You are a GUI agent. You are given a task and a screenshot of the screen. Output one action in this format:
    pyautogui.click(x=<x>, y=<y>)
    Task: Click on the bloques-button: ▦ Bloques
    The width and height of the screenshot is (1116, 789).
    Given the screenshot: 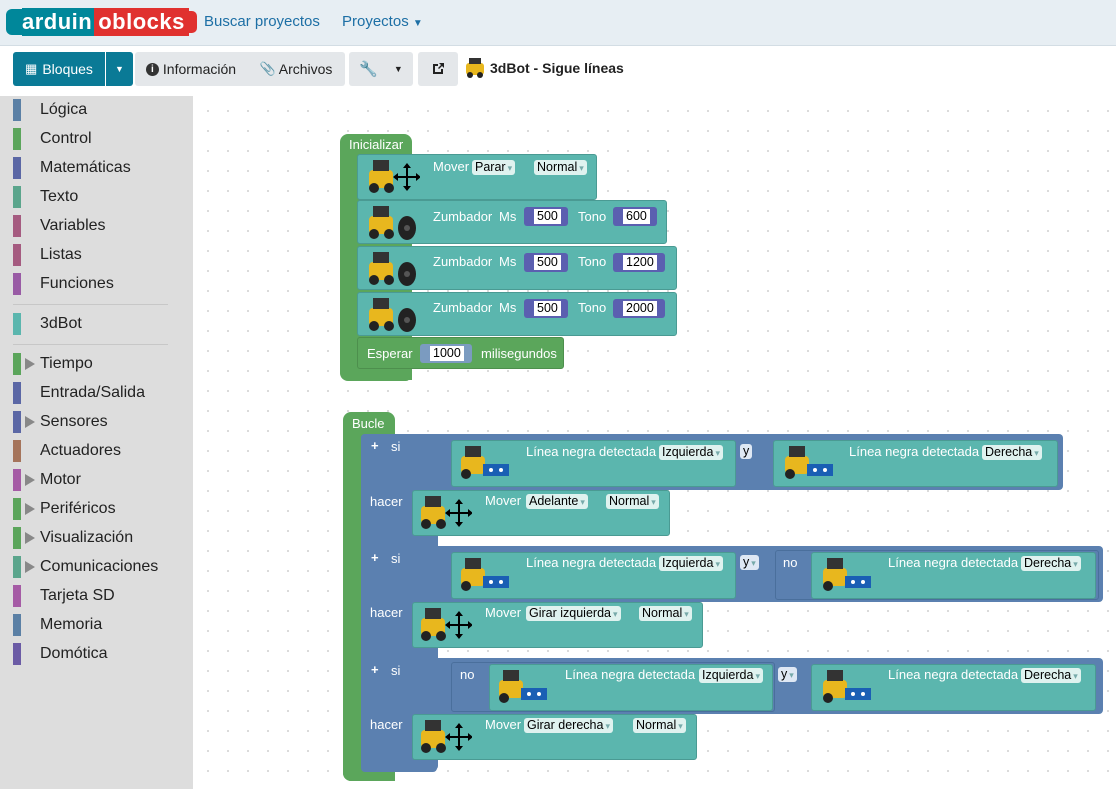 What is the action you would take?
    pyautogui.click(x=59, y=69)
    